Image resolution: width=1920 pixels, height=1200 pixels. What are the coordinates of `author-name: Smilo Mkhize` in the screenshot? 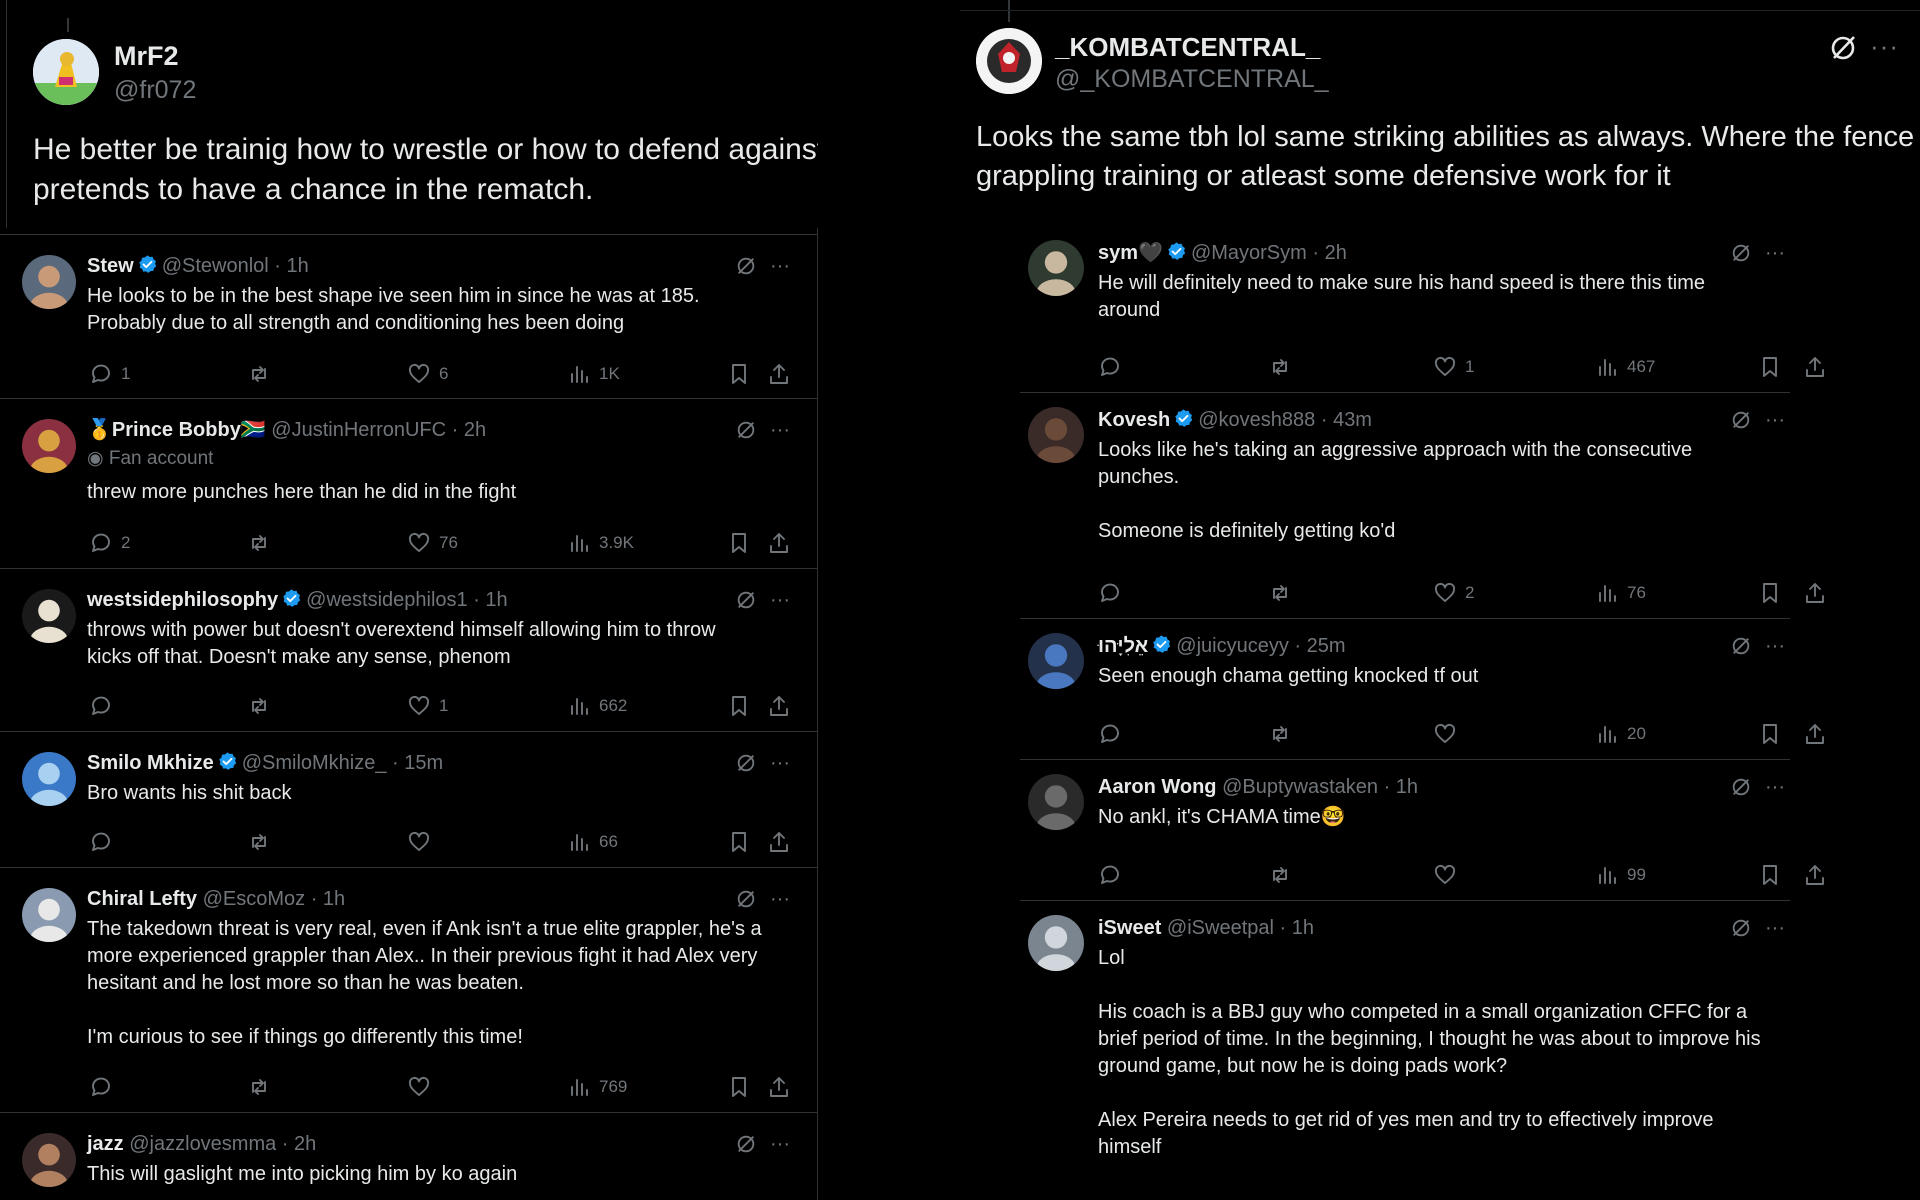 It's located at (150, 763).